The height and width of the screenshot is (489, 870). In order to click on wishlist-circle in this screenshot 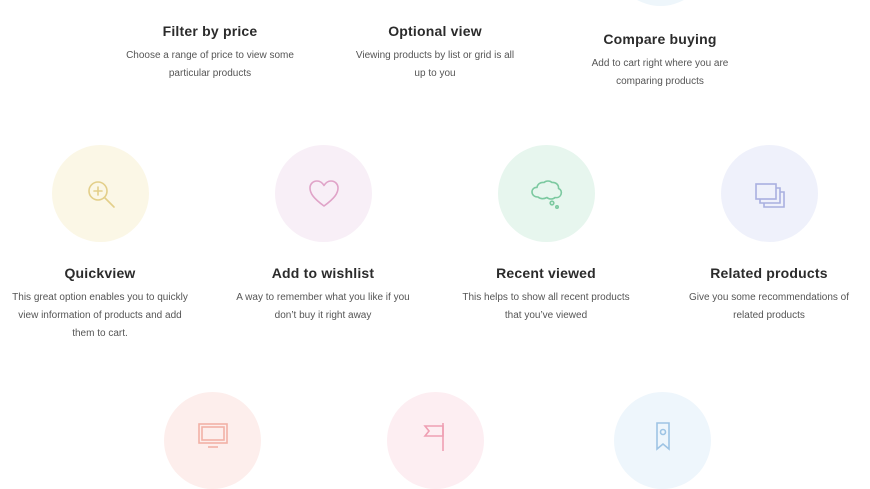, I will do `click(323, 193)`.